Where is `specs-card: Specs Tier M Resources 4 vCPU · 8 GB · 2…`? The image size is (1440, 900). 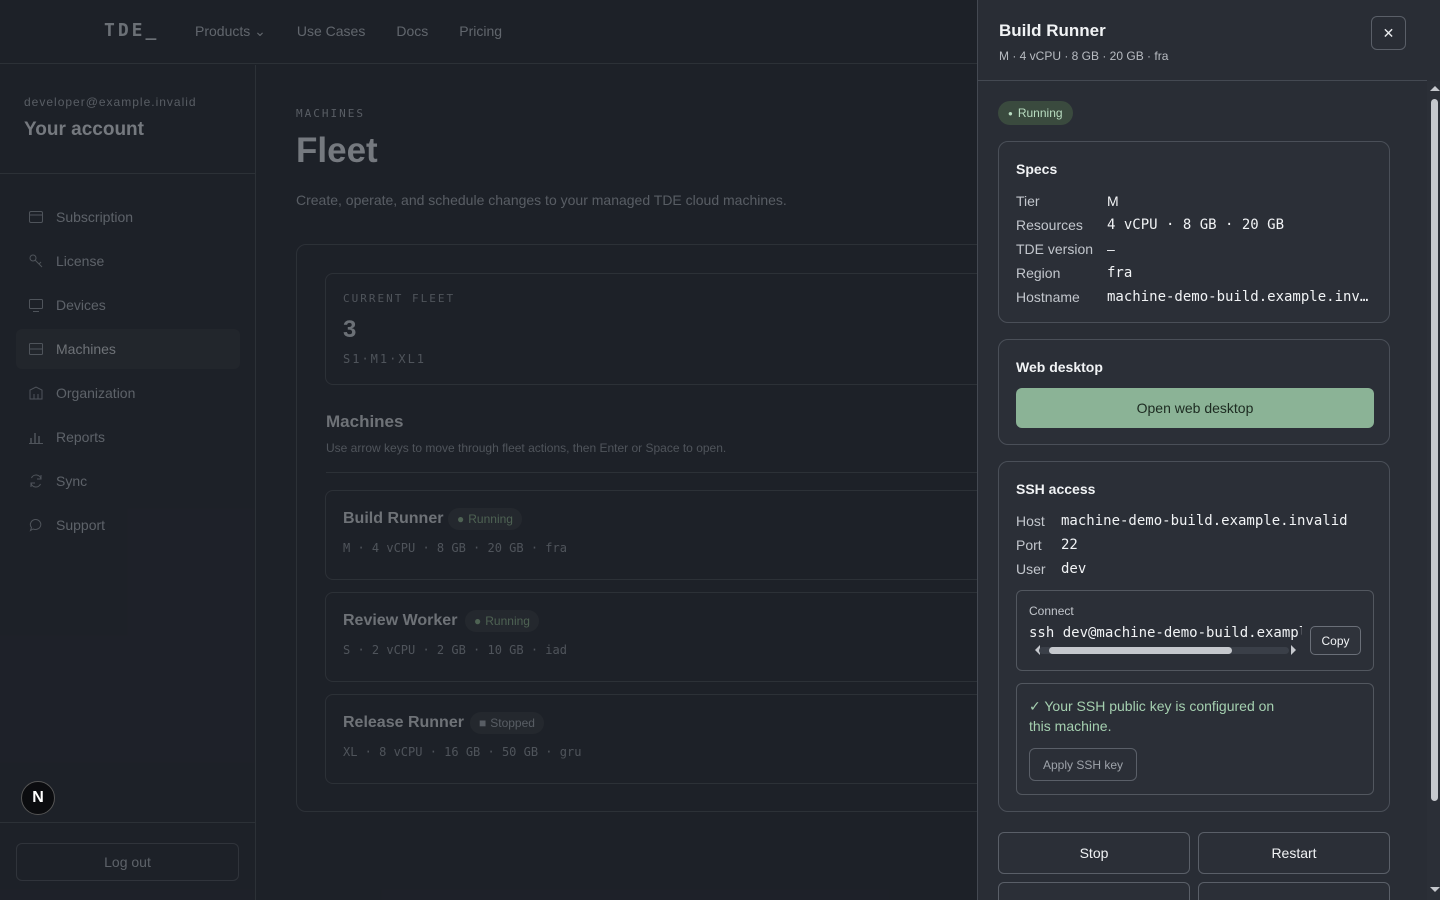
specs-card: Specs Tier M Resources 4 vCPU · 8 GB · 2… is located at coordinates (1194, 232).